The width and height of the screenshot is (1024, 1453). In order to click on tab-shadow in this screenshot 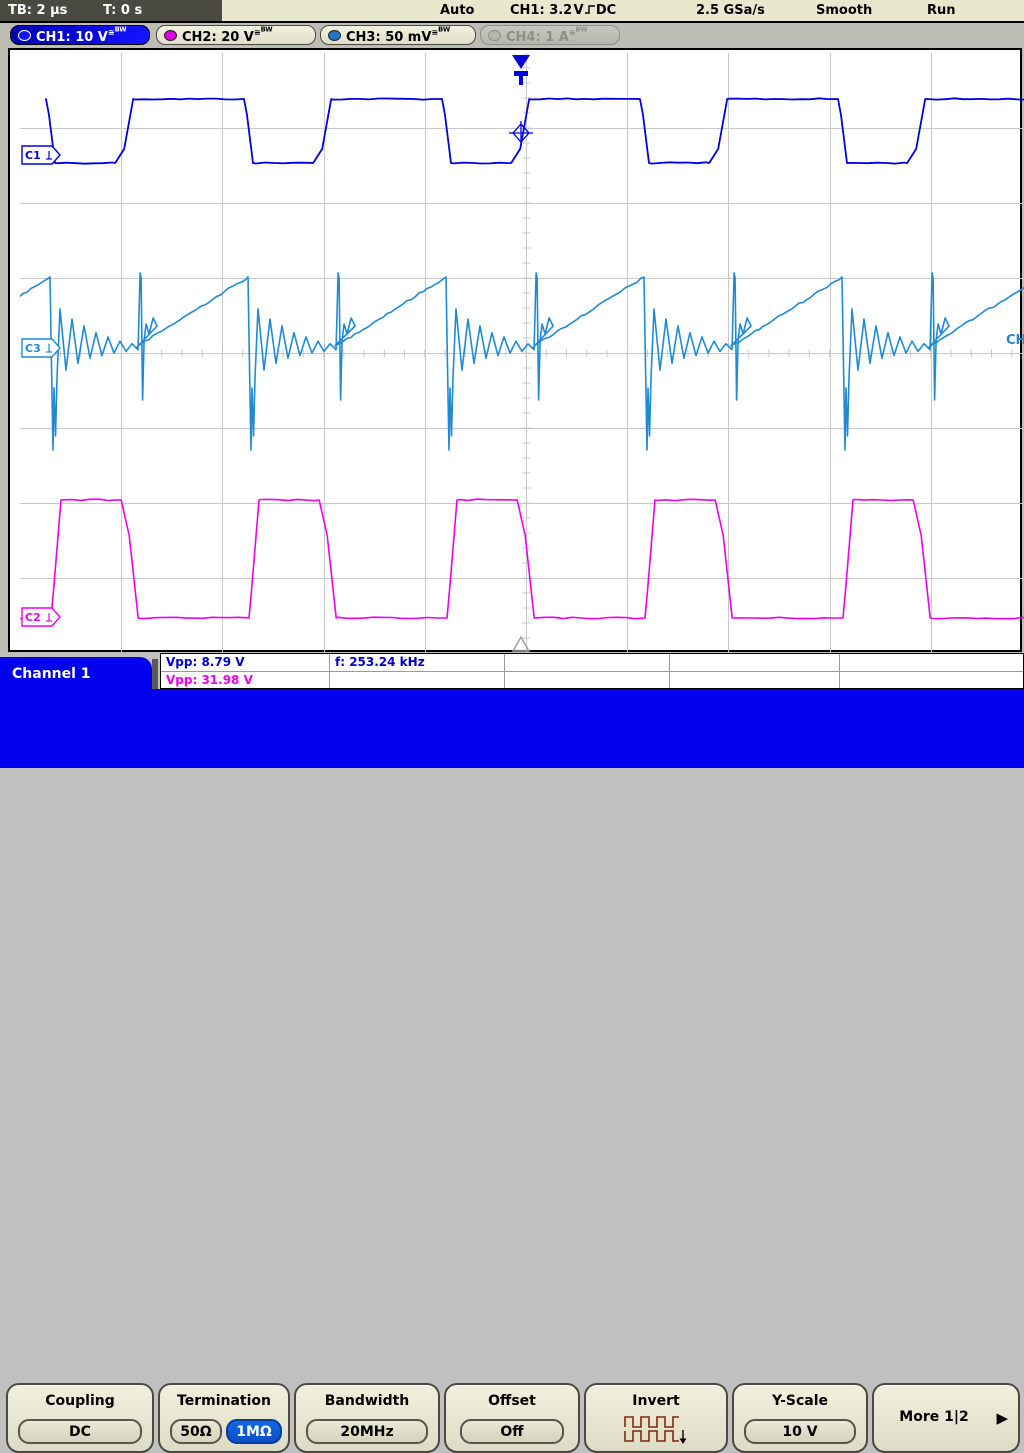, I will do `click(155, 675)`.